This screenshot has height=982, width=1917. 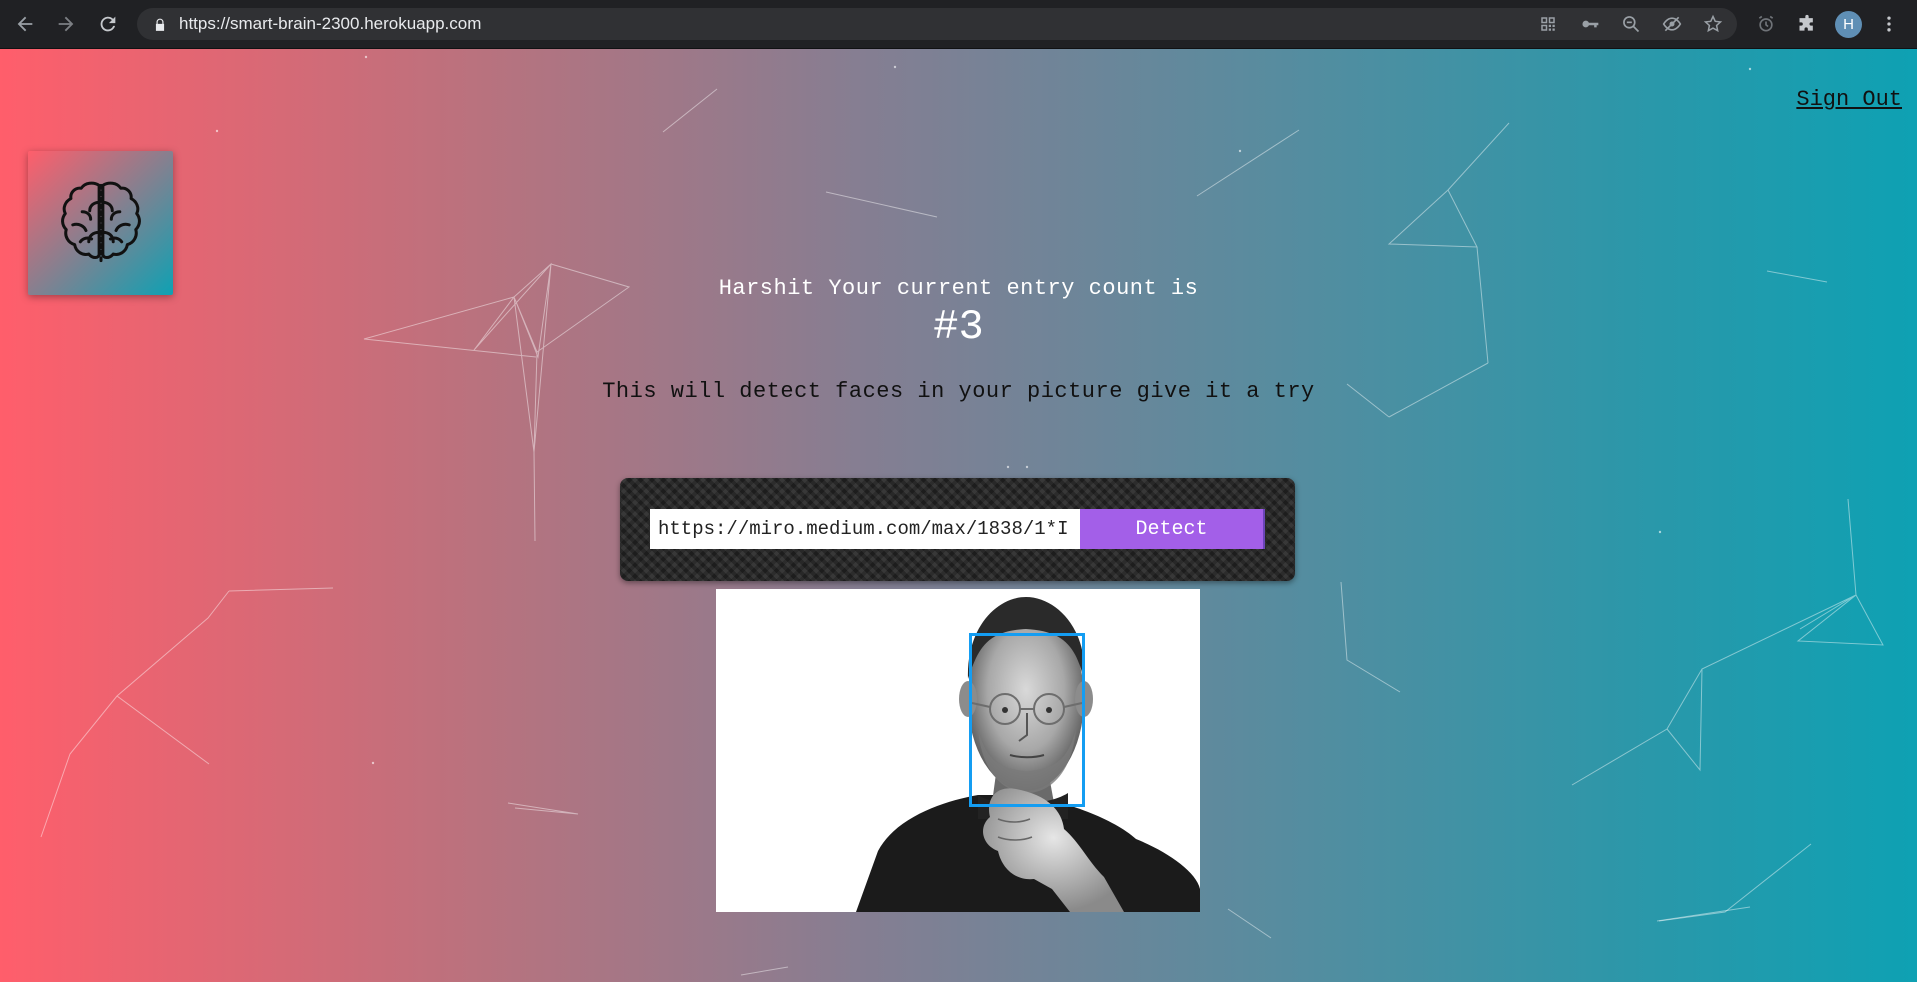 I want to click on address-url: https://smart-brain-2300.herokuapp.com, so click(x=330, y=24).